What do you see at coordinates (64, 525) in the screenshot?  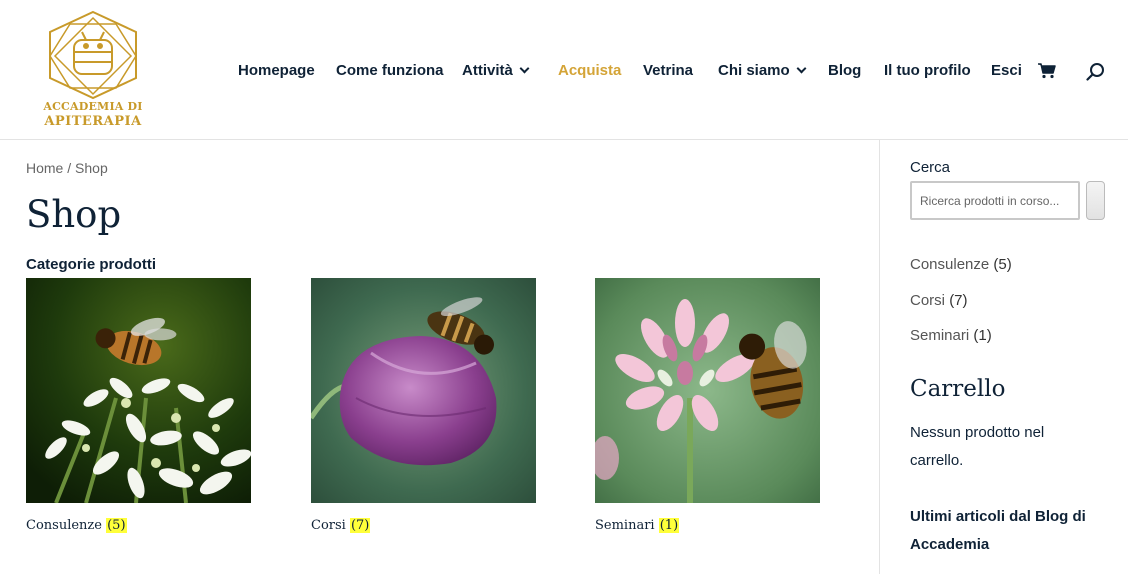 I see `category-name: Consulenze` at bounding box center [64, 525].